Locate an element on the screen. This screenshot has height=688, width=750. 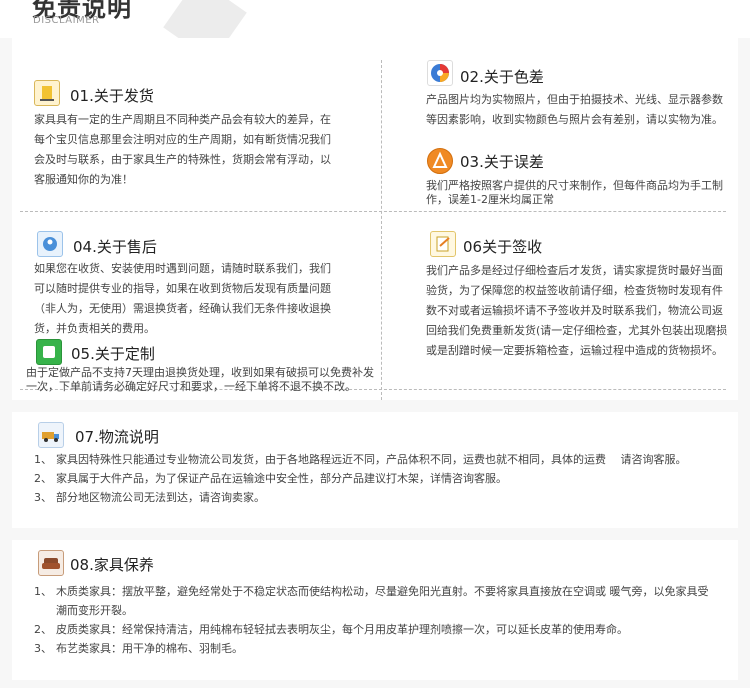
ruler-icon is located at coordinates (440, 161).